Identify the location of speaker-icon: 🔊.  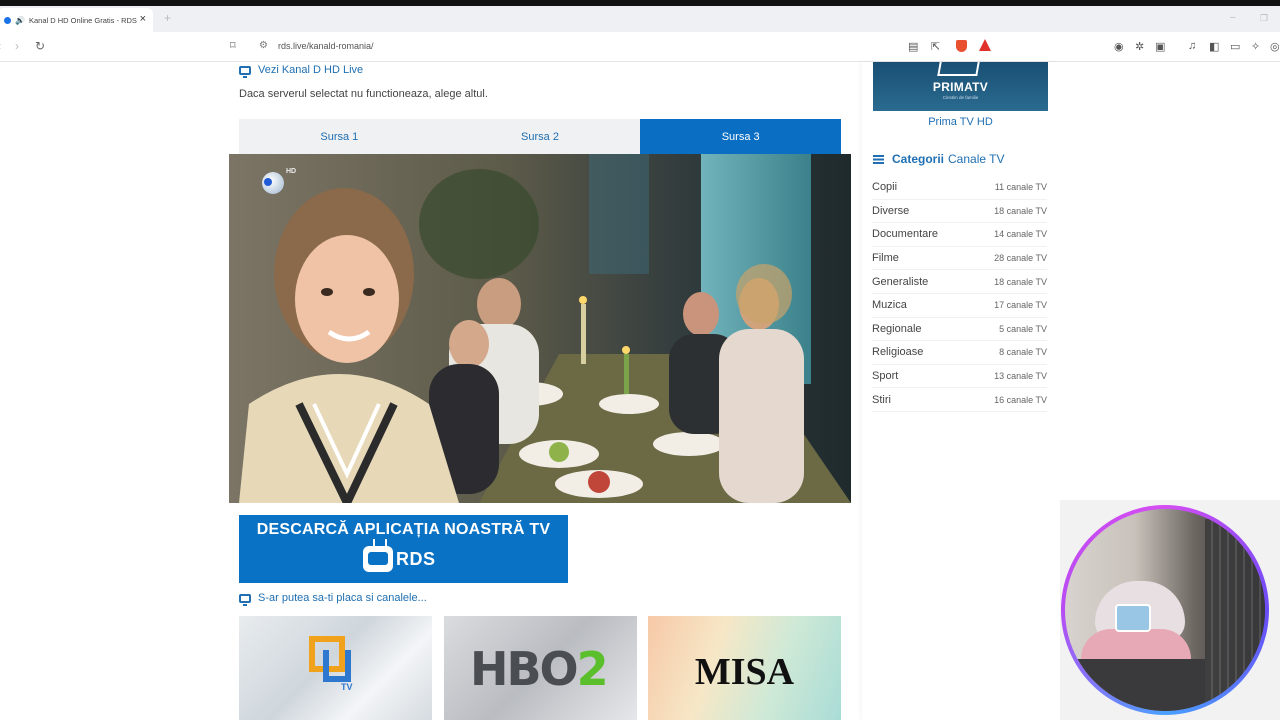
(20, 20).